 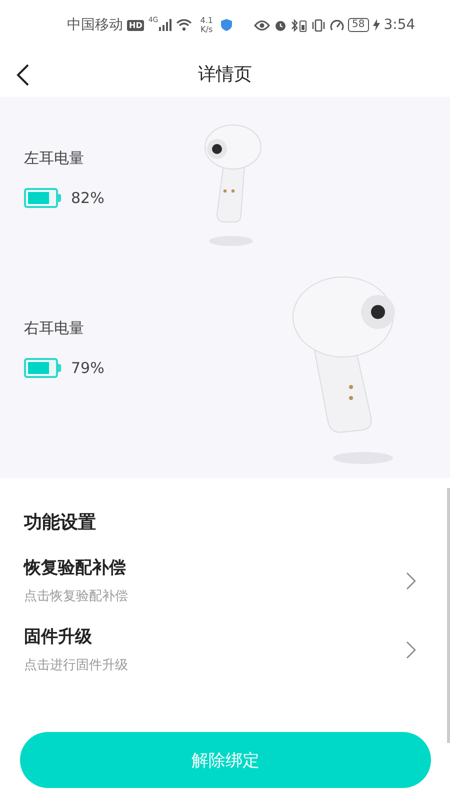 I want to click on settings-item: 恢复验配补偿 点击恢复验配补偿, so click(x=225, y=580).